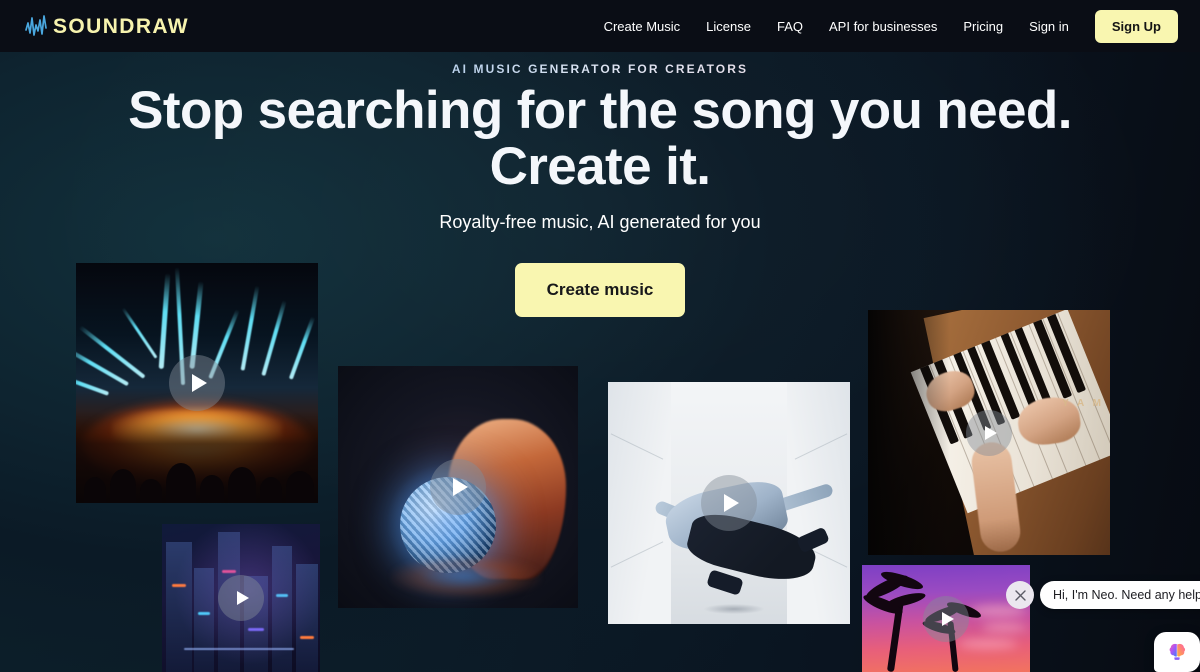 This screenshot has width=1200, height=672. I want to click on logo-text: SOUNDRAW, so click(121, 26).